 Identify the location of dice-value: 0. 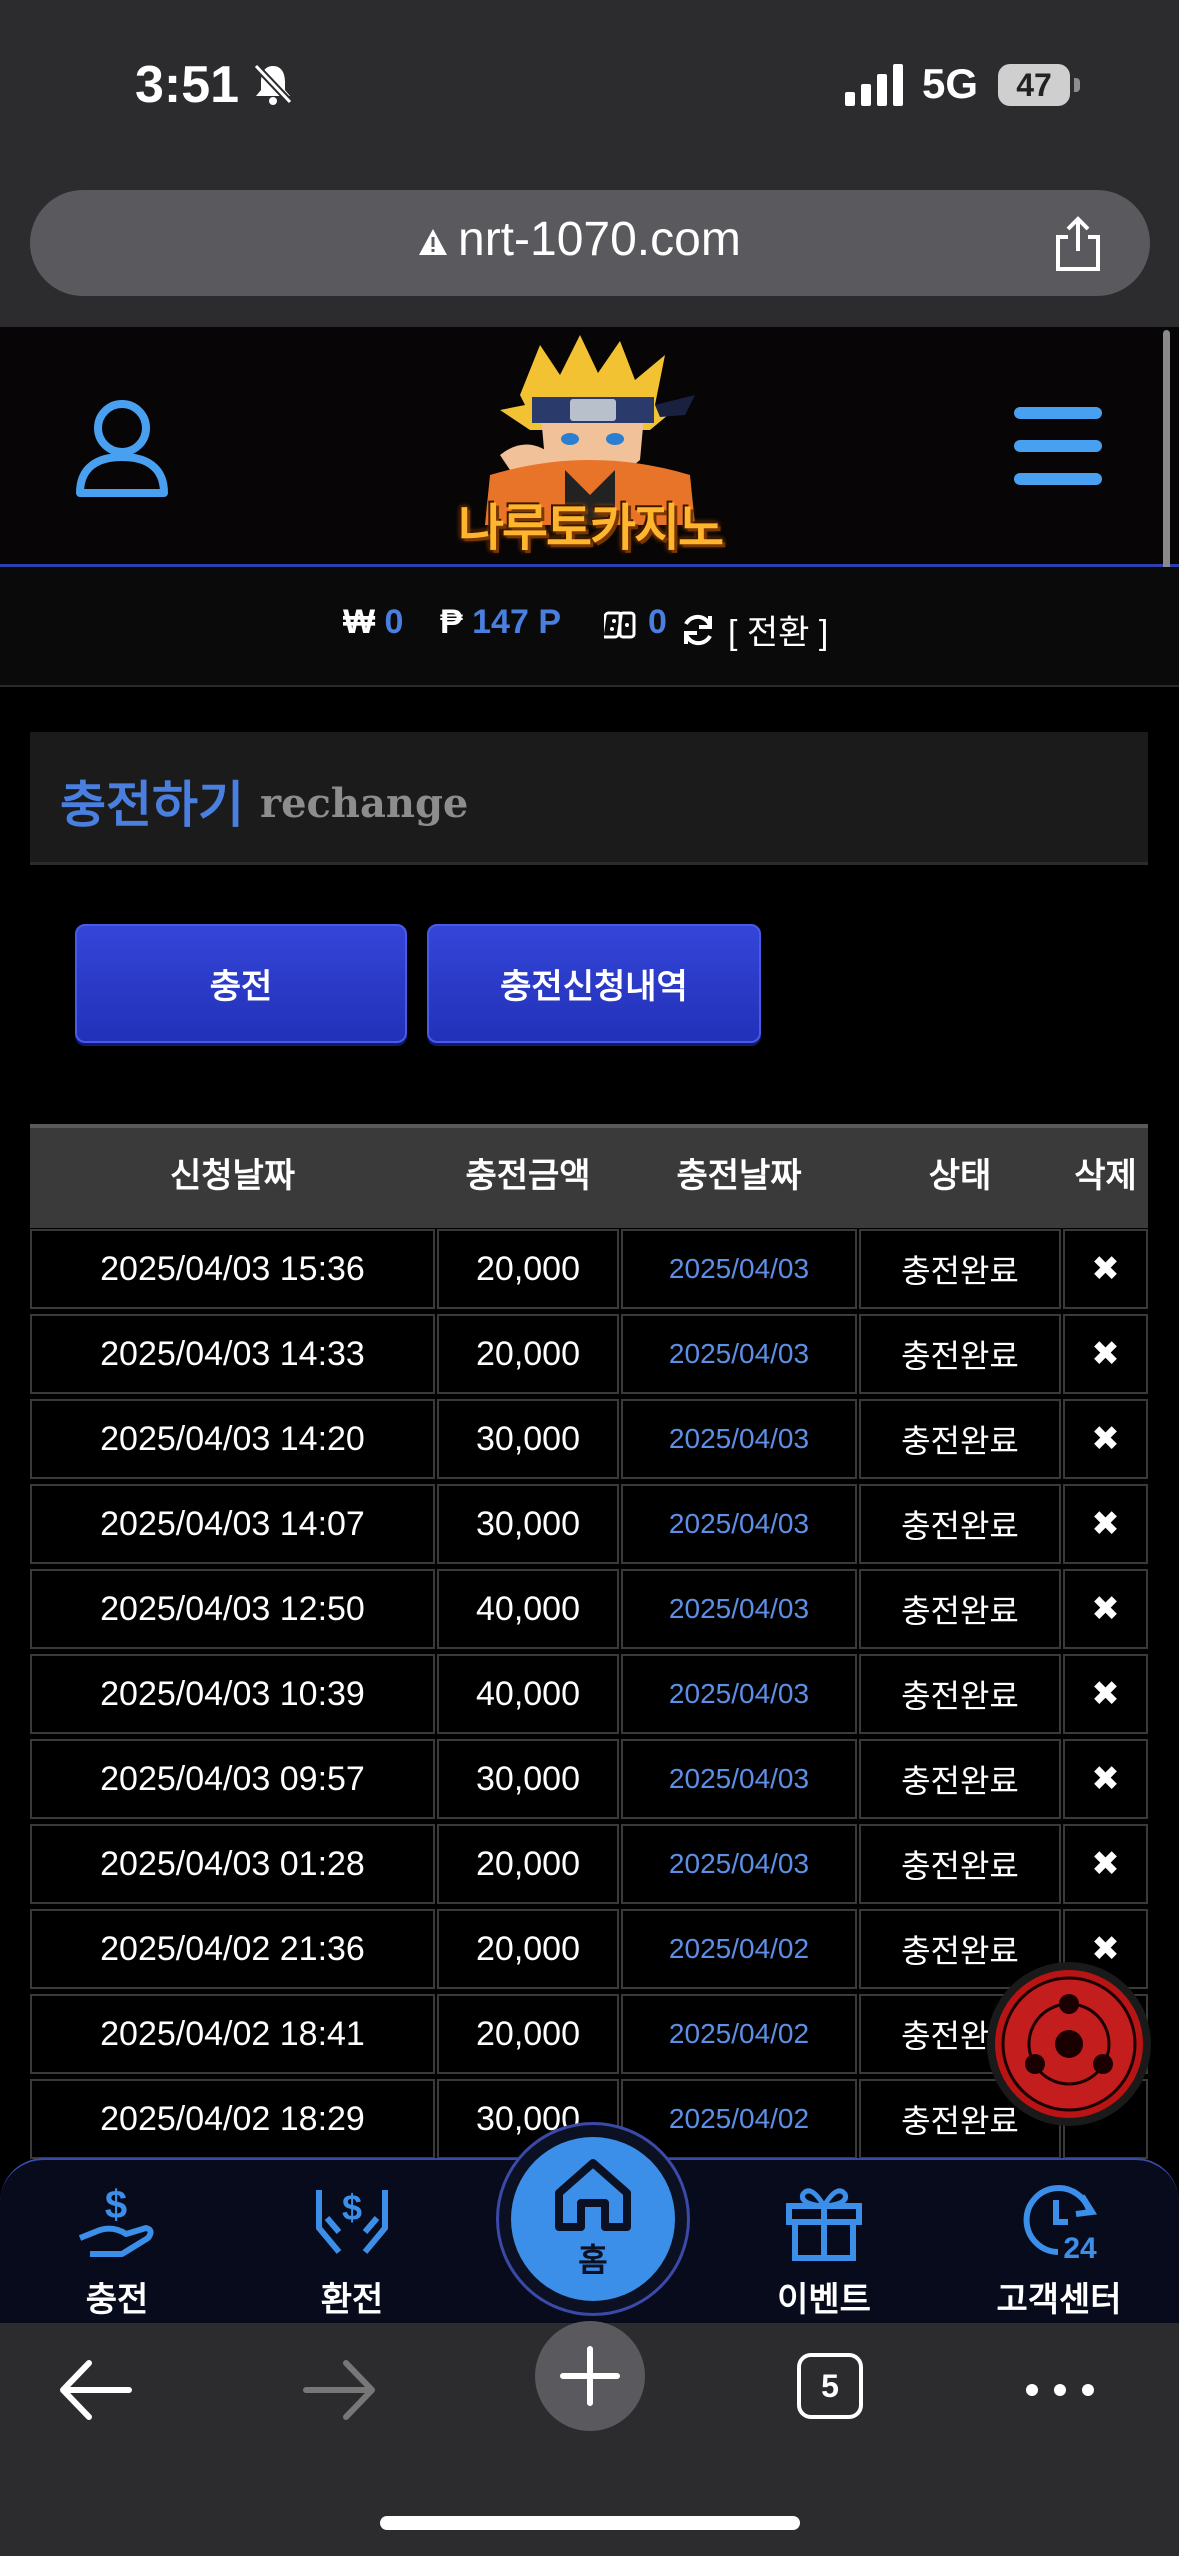
(657, 622).